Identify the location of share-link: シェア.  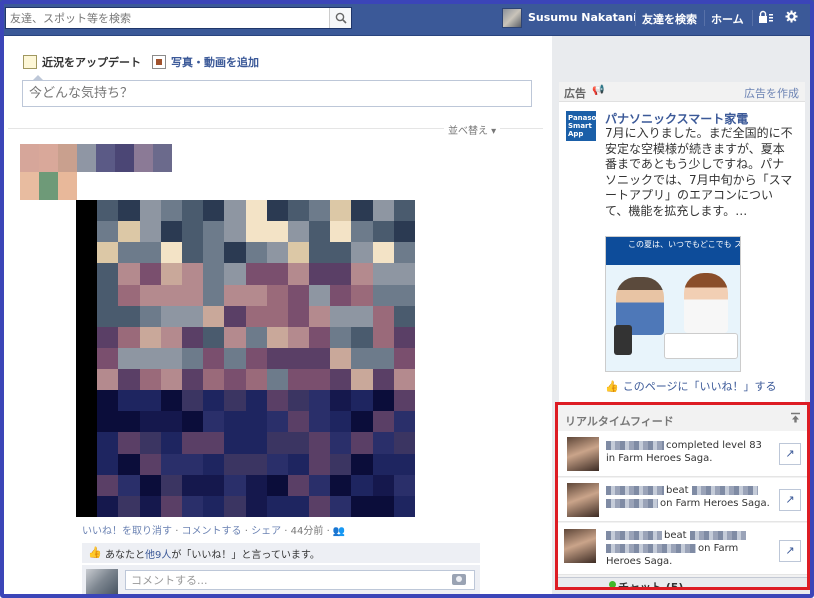
(266, 531).